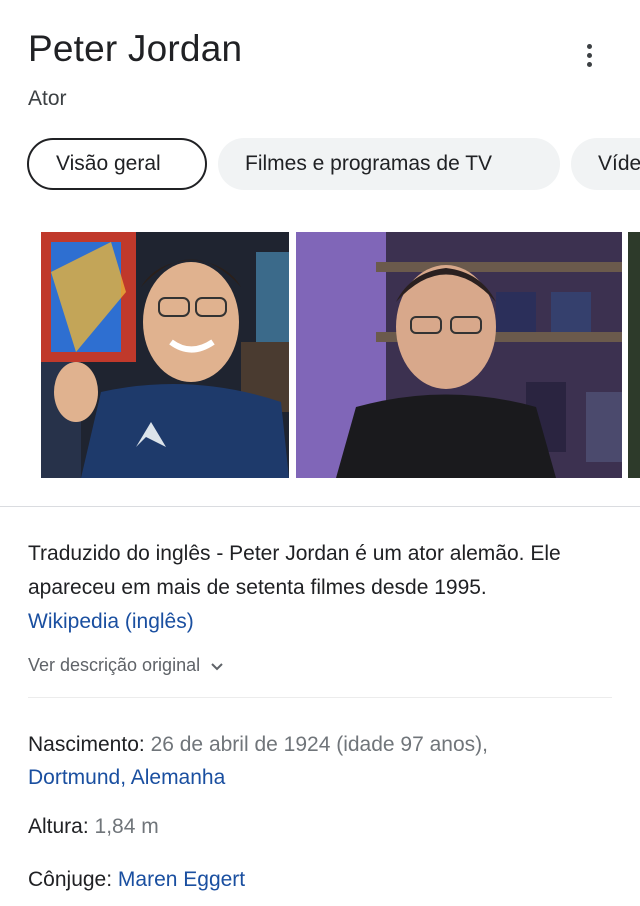 This screenshot has width=640, height=906. I want to click on wikipedia-link: Wikipedia (inglês), so click(111, 621).